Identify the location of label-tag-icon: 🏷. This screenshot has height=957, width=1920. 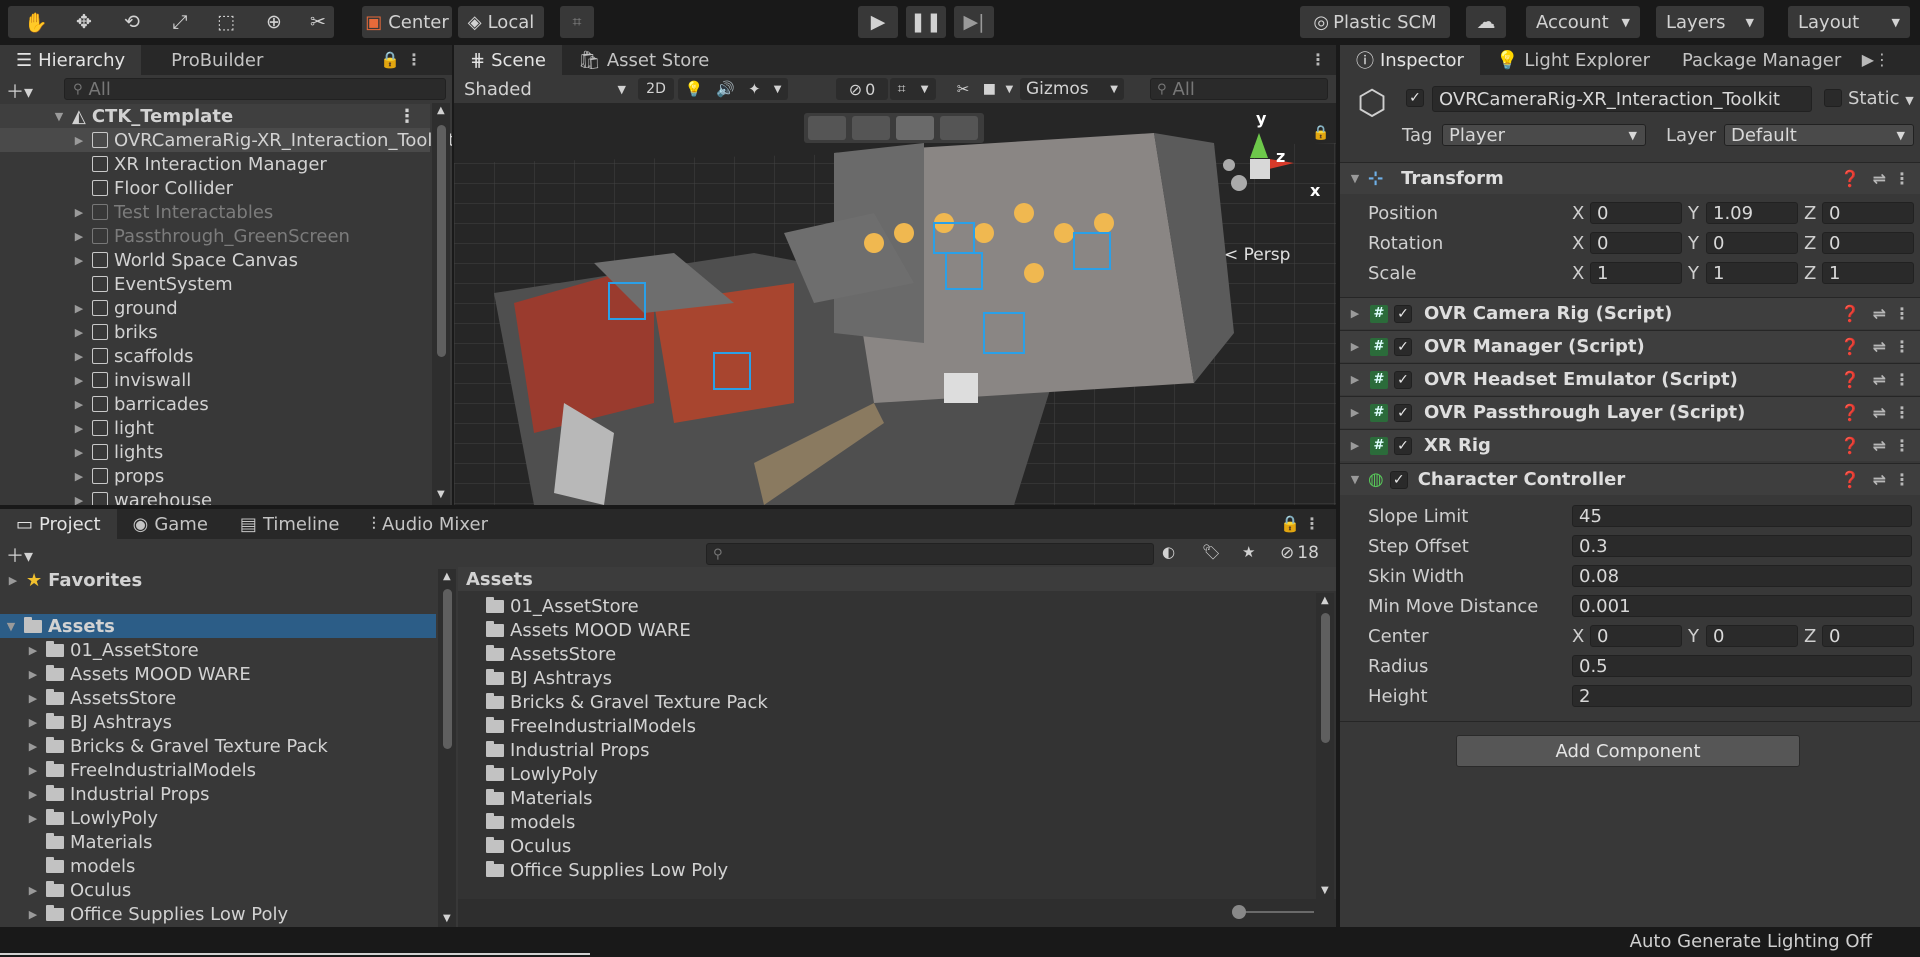
(1216, 554).